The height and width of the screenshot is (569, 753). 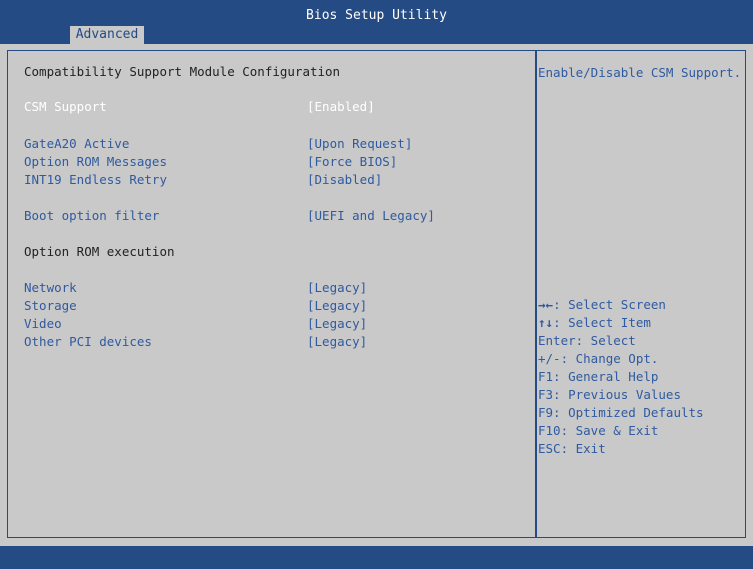 What do you see at coordinates (99, 251) in the screenshot?
I see `subsection-title: Option ROM execution` at bounding box center [99, 251].